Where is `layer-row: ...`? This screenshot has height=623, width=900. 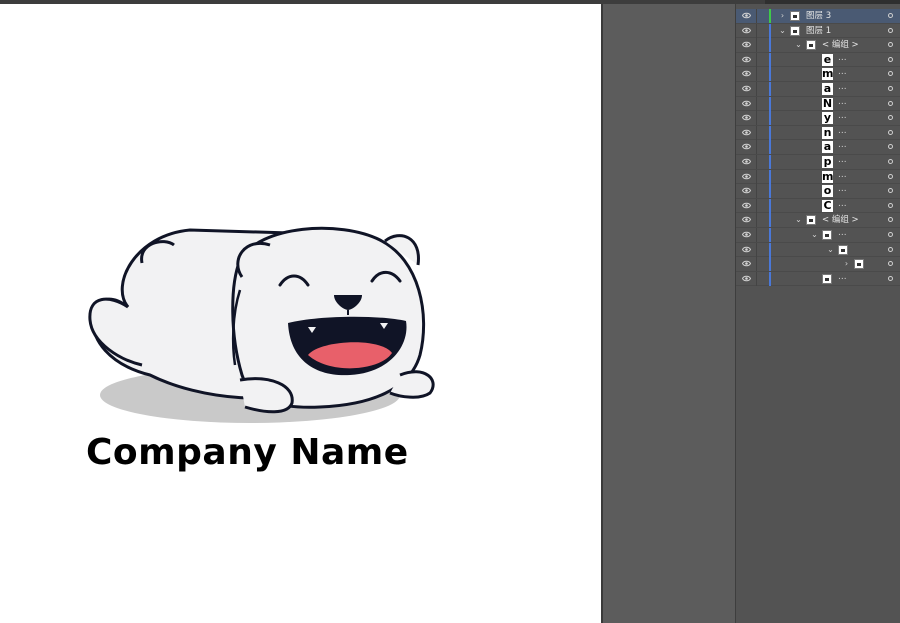
layer-row: ... is located at coordinates (818, 279).